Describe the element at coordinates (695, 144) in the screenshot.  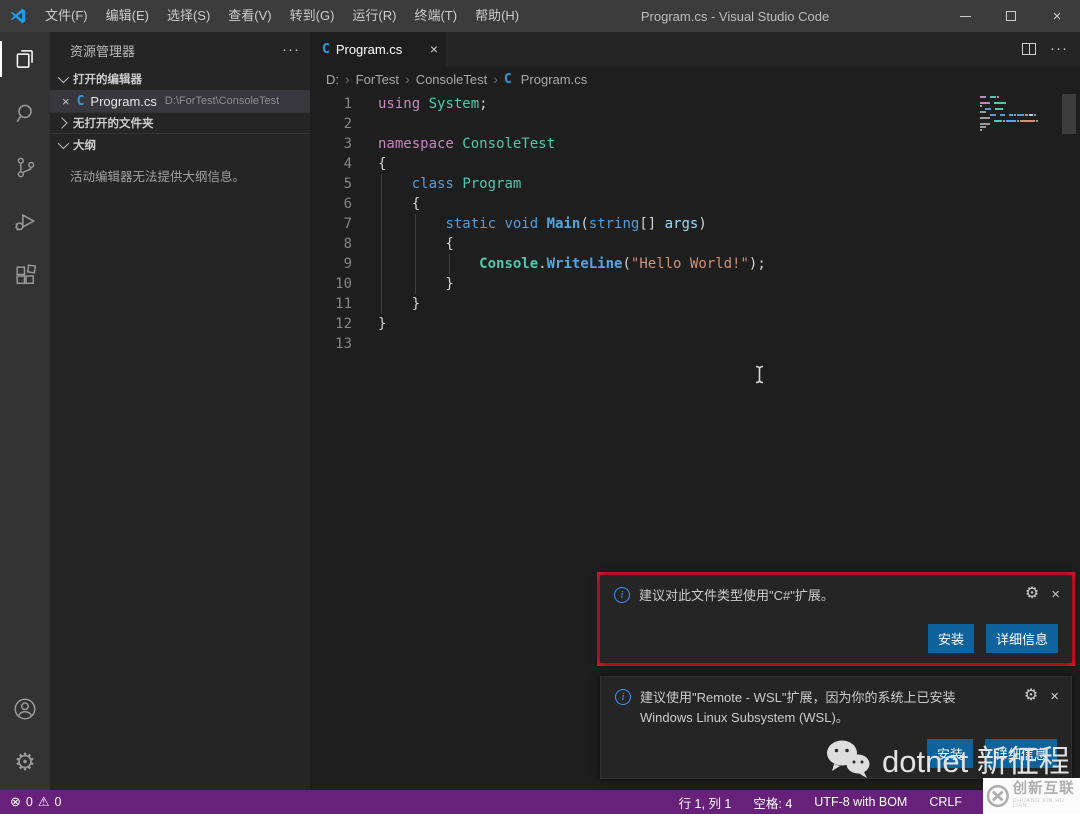
I see `code-line: 3 namespace ConsoleTest` at that location.